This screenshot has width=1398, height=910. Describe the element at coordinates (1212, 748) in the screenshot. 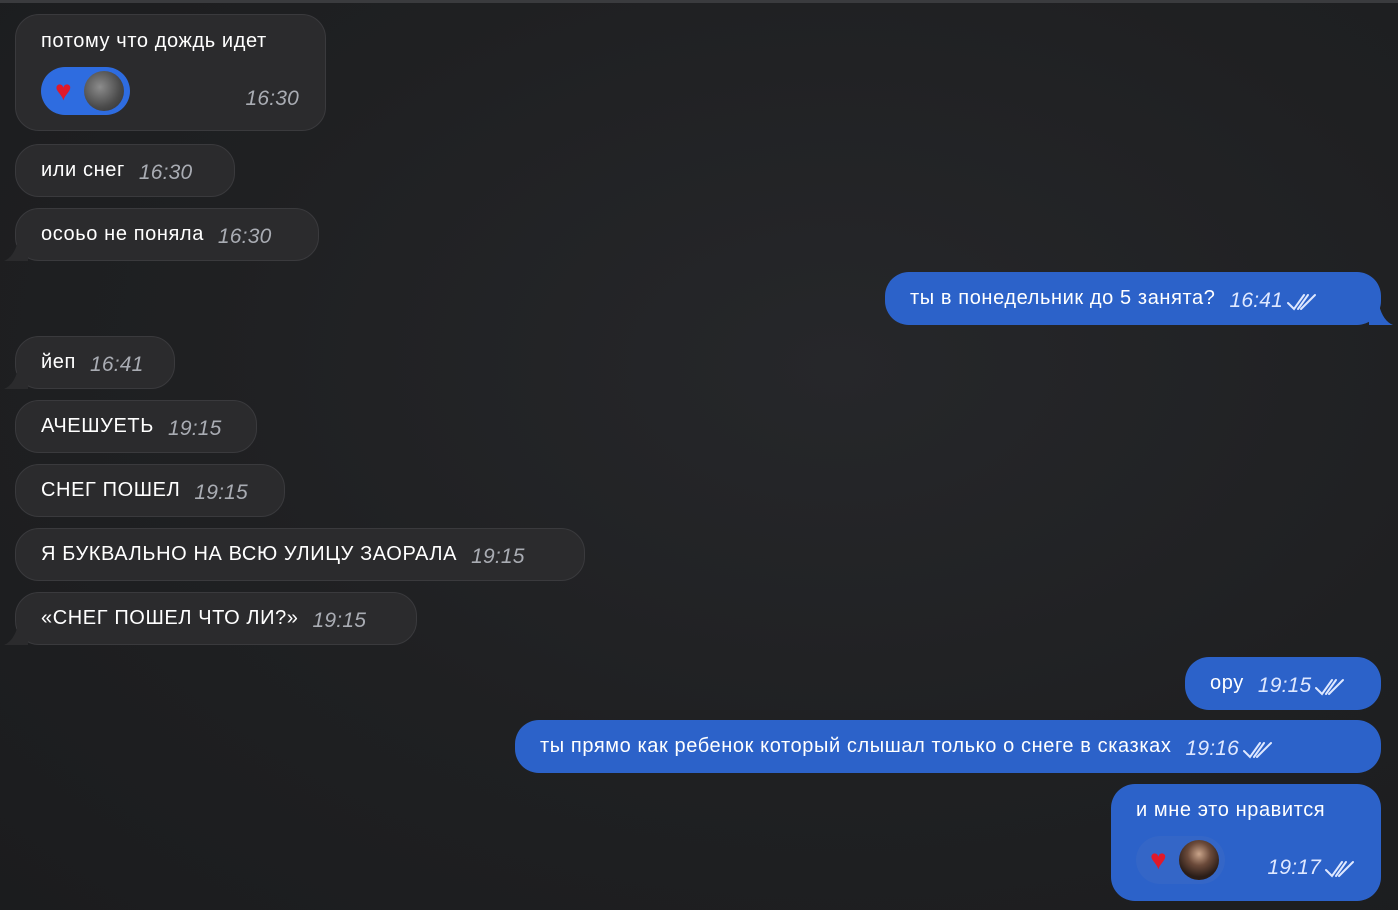

I see `message-time: 19:16` at that location.